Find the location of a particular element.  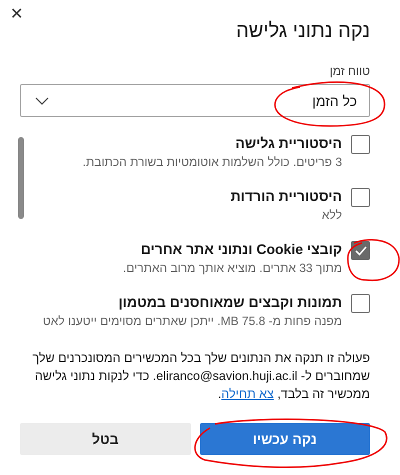

close-button: ✕ is located at coordinates (16, 14).